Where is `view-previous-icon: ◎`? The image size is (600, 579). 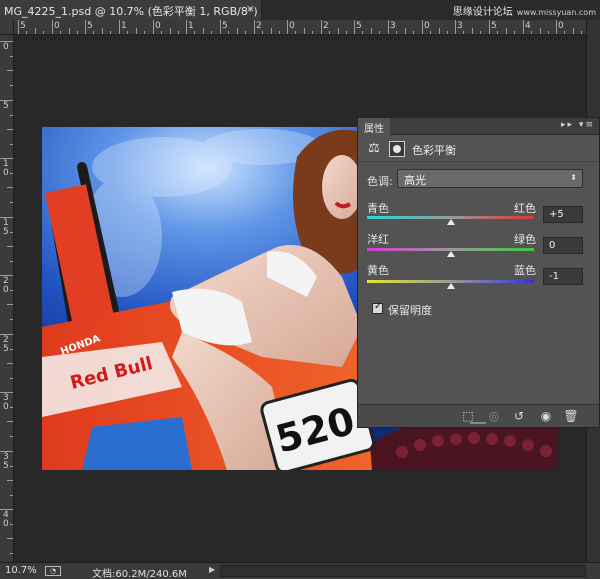 view-previous-icon: ◎ is located at coordinates (494, 416).